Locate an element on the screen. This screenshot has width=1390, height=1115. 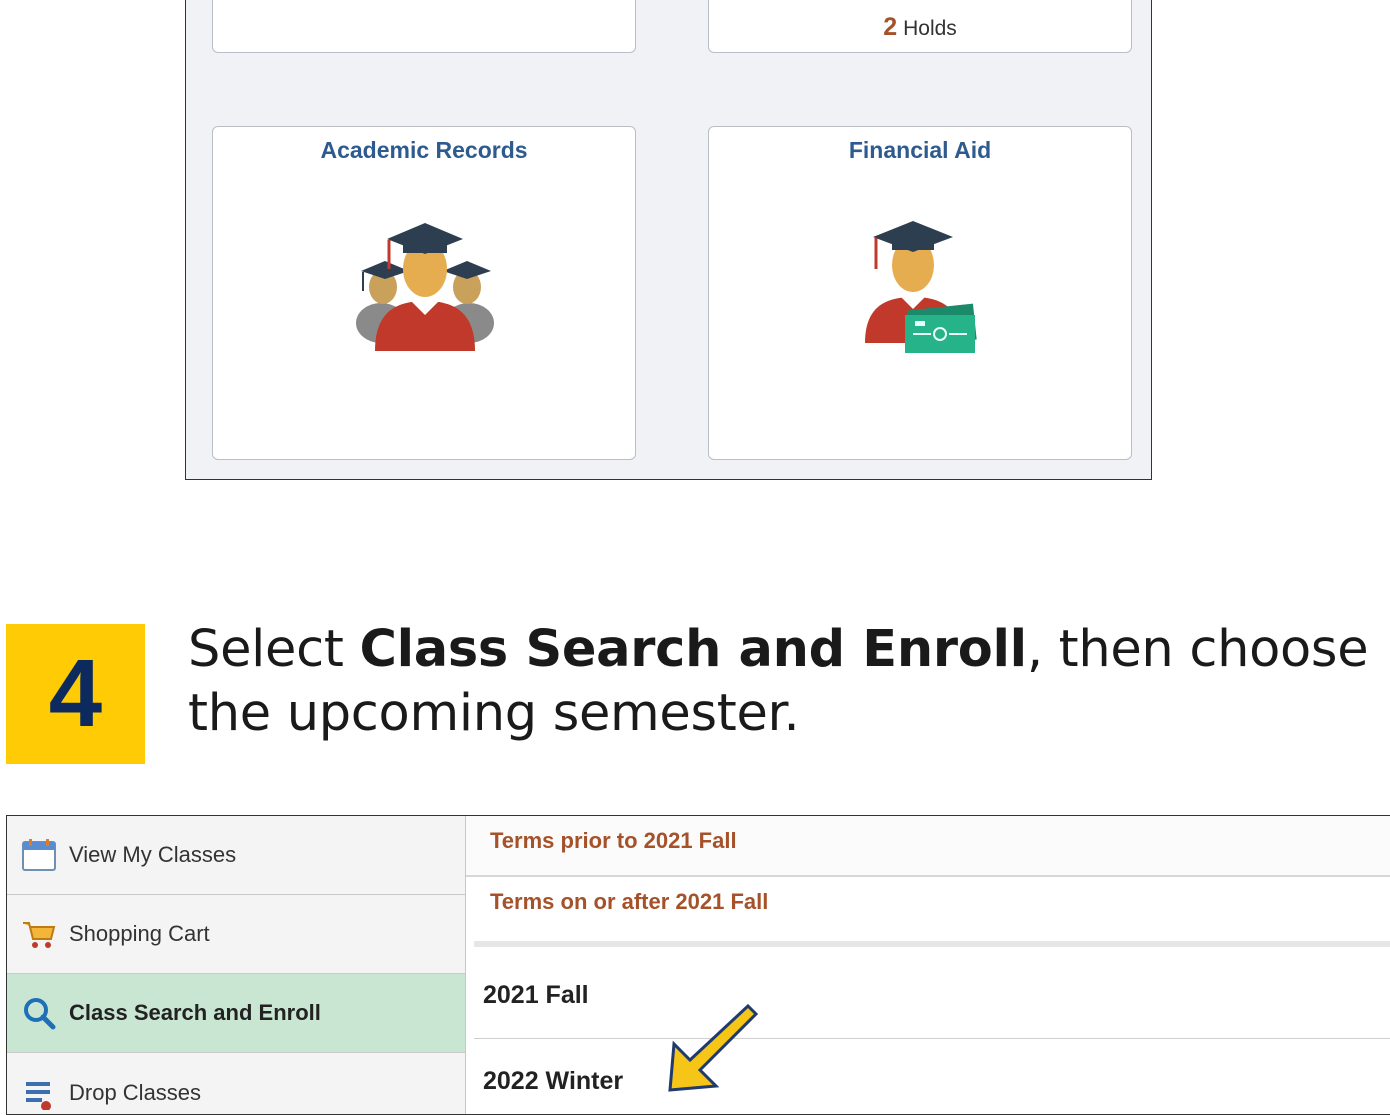
nav-item-class-search-and-enroll: Class Search and Enroll is located at coordinates (236, 1013).